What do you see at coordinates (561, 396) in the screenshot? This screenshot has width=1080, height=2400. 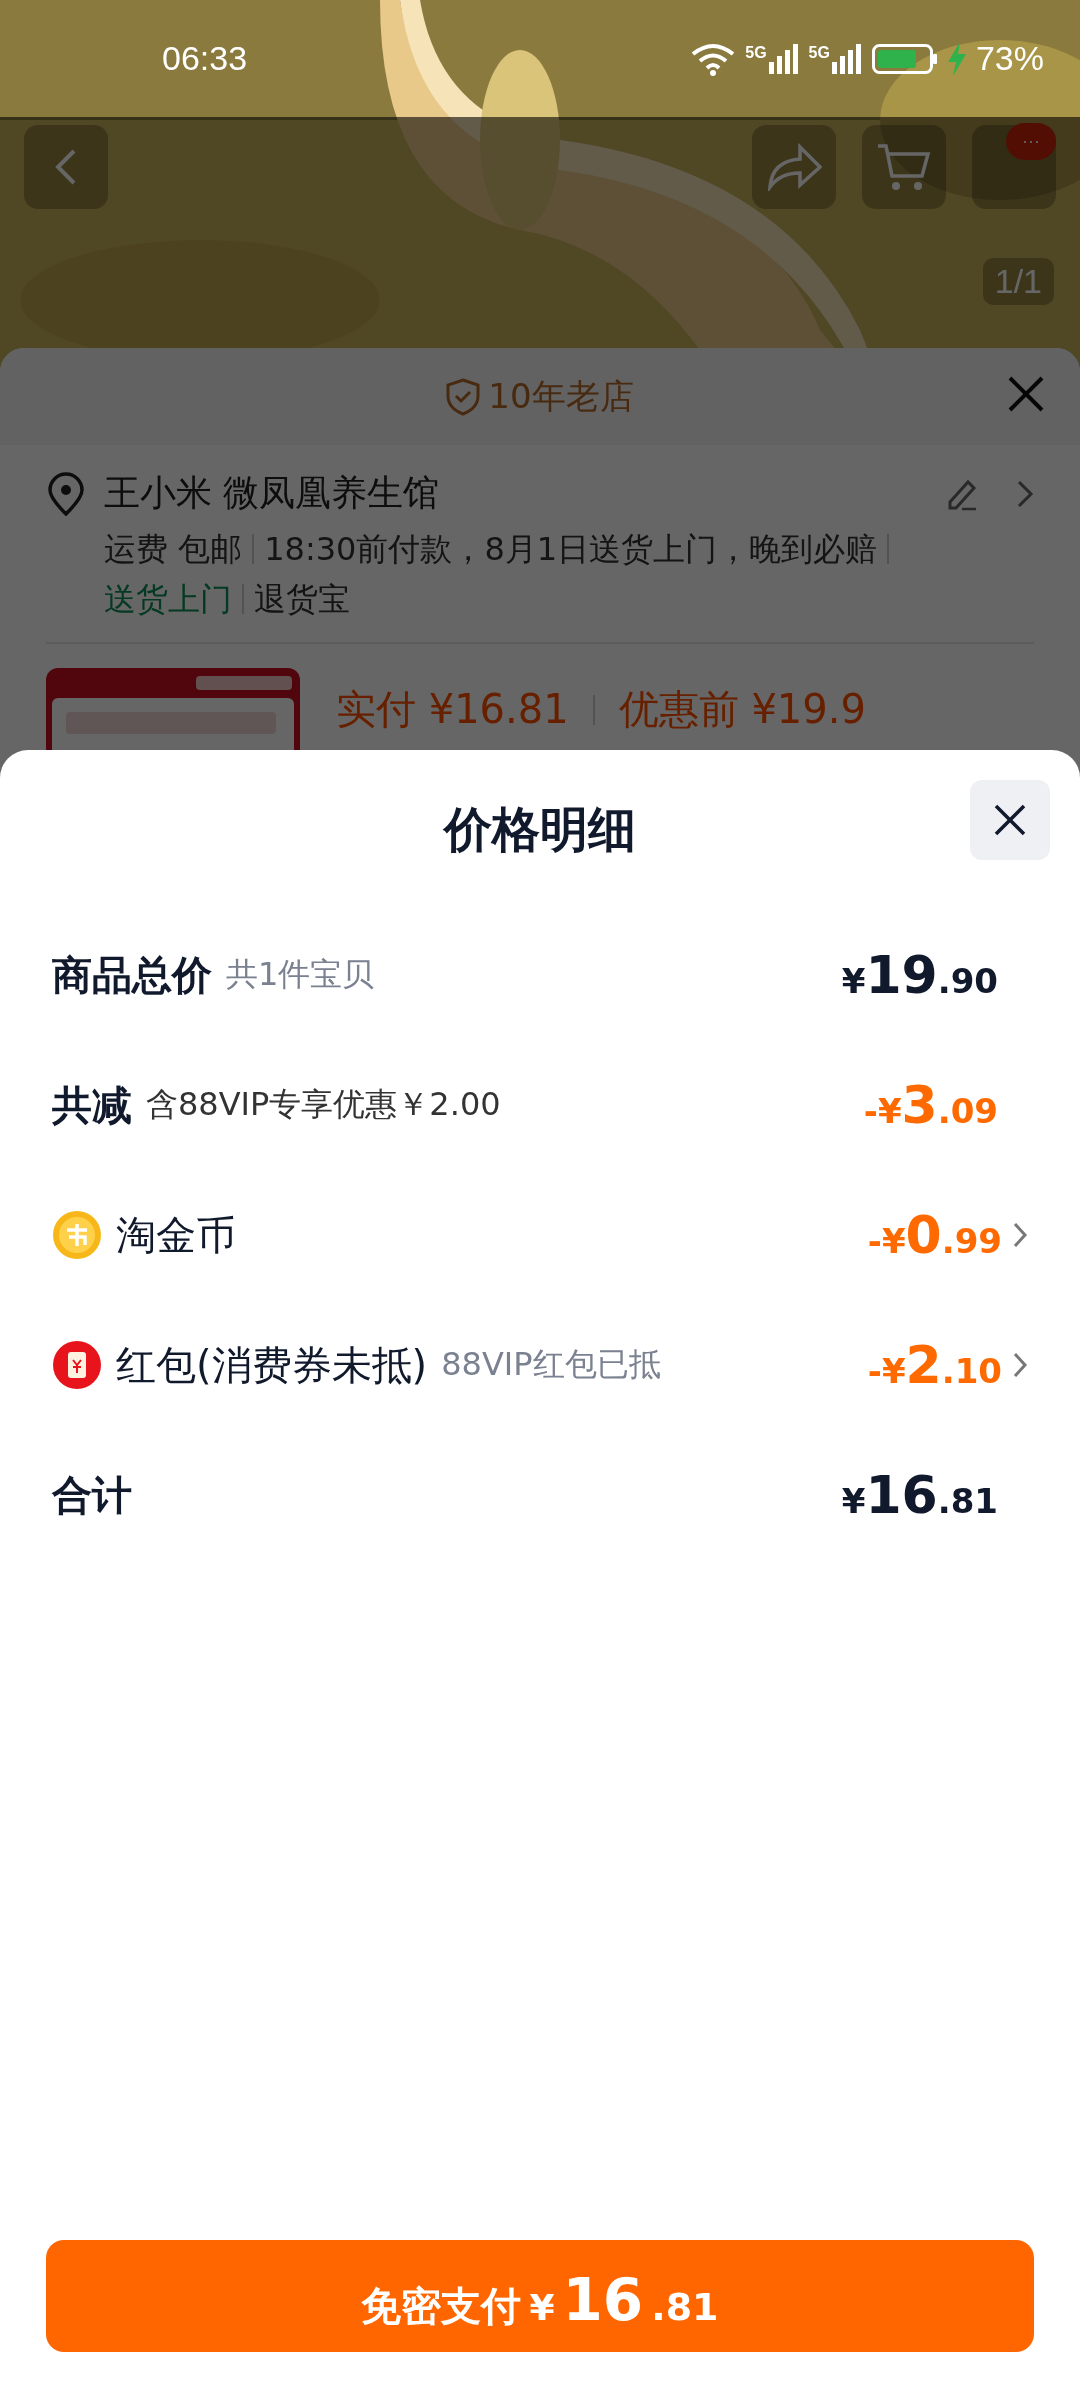 I see `shop-age-label: 10年老店` at bounding box center [561, 396].